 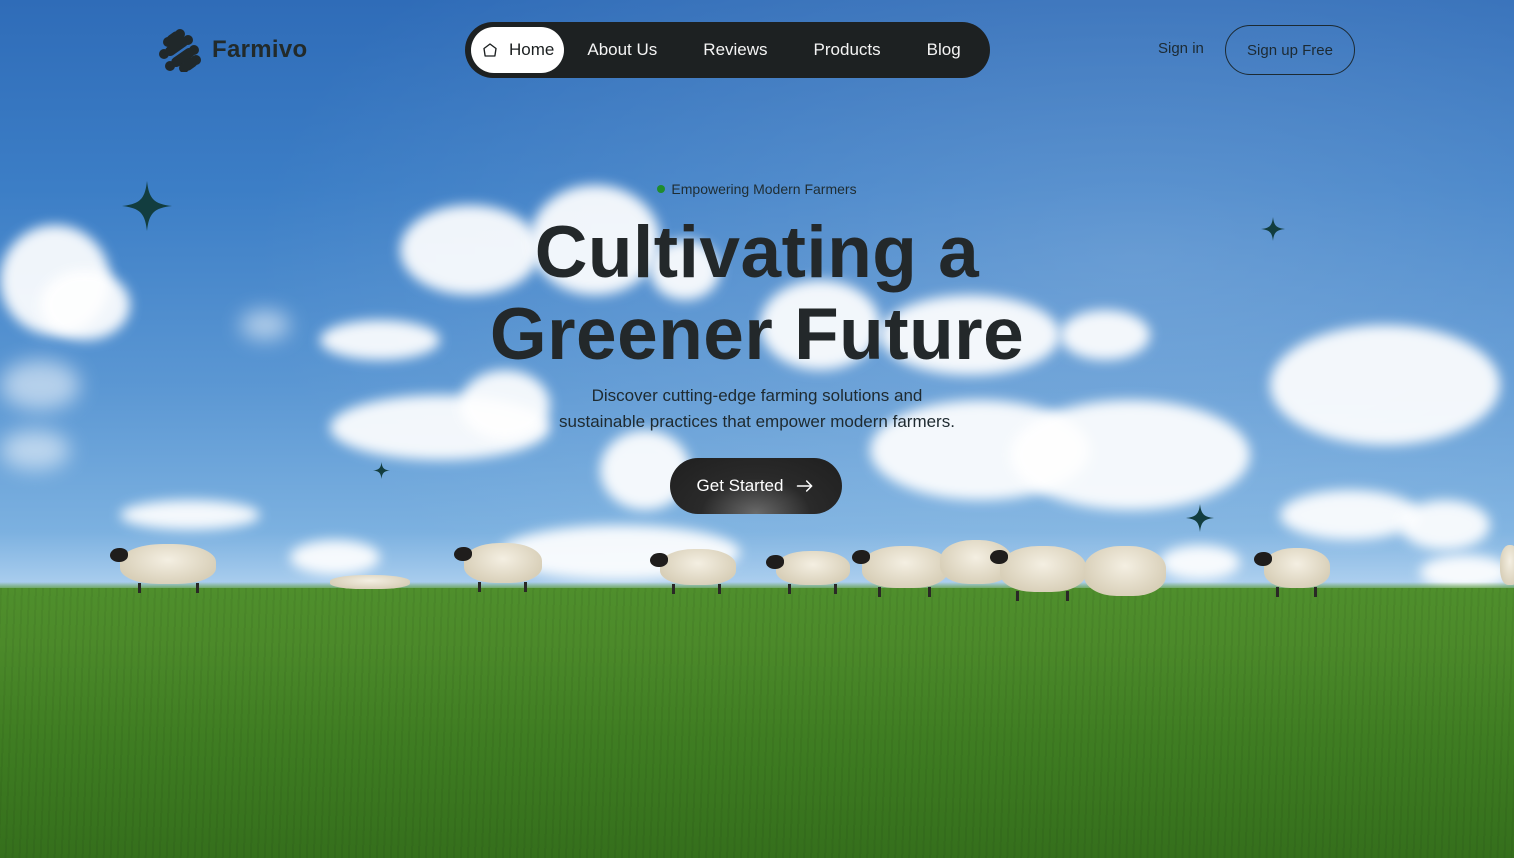 I want to click on nav-item-blog: Blog, so click(x=944, y=50).